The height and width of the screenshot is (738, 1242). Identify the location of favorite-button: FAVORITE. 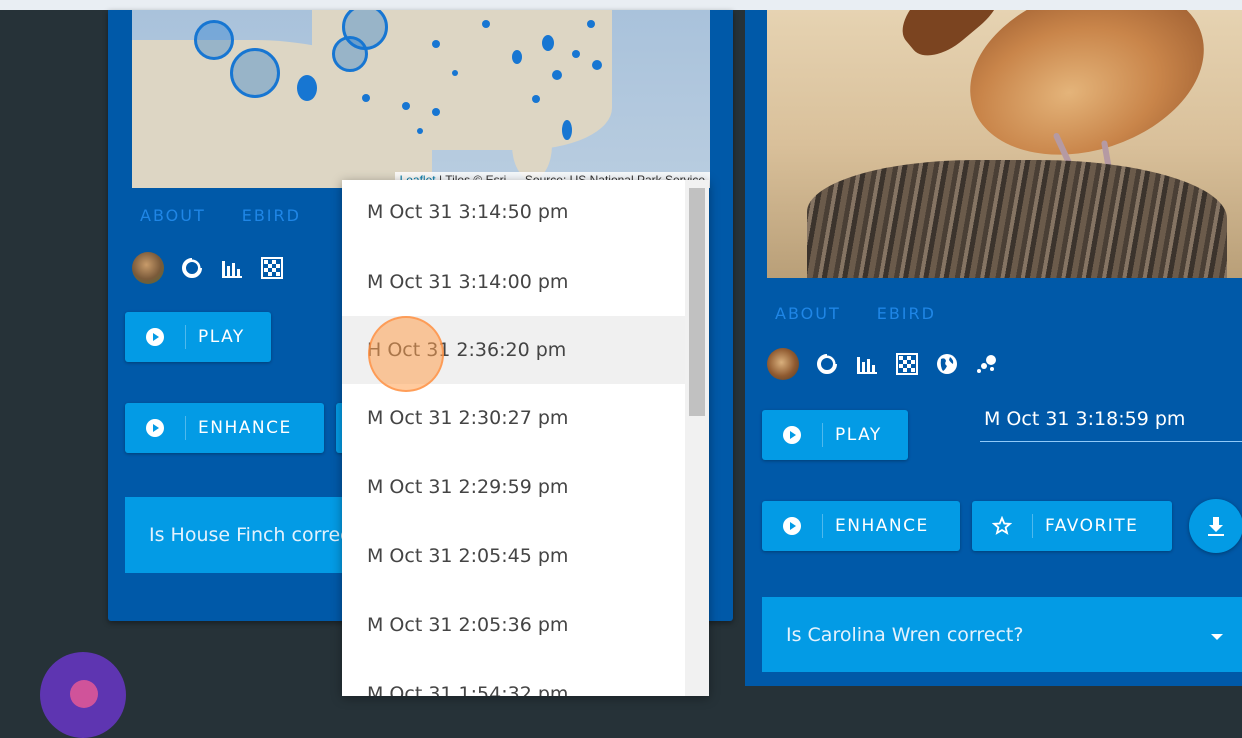
(1072, 526).